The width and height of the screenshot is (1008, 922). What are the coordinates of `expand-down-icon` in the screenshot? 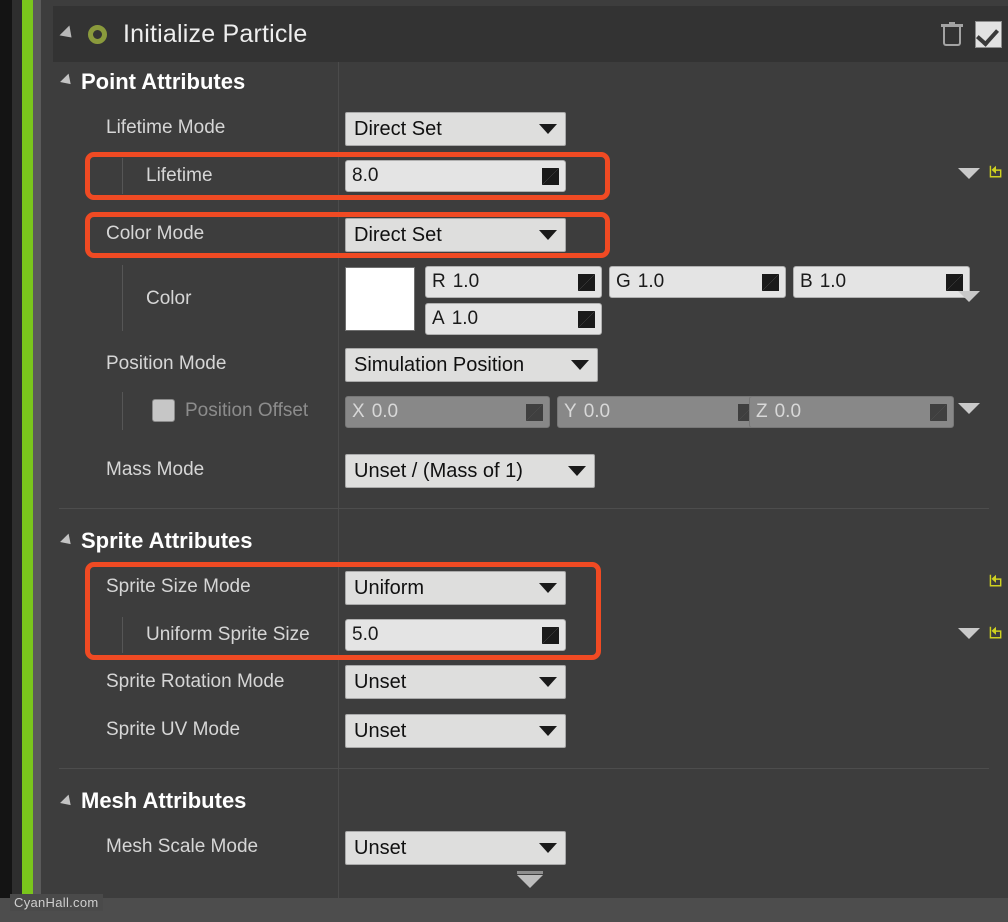 It's located at (530, 881).